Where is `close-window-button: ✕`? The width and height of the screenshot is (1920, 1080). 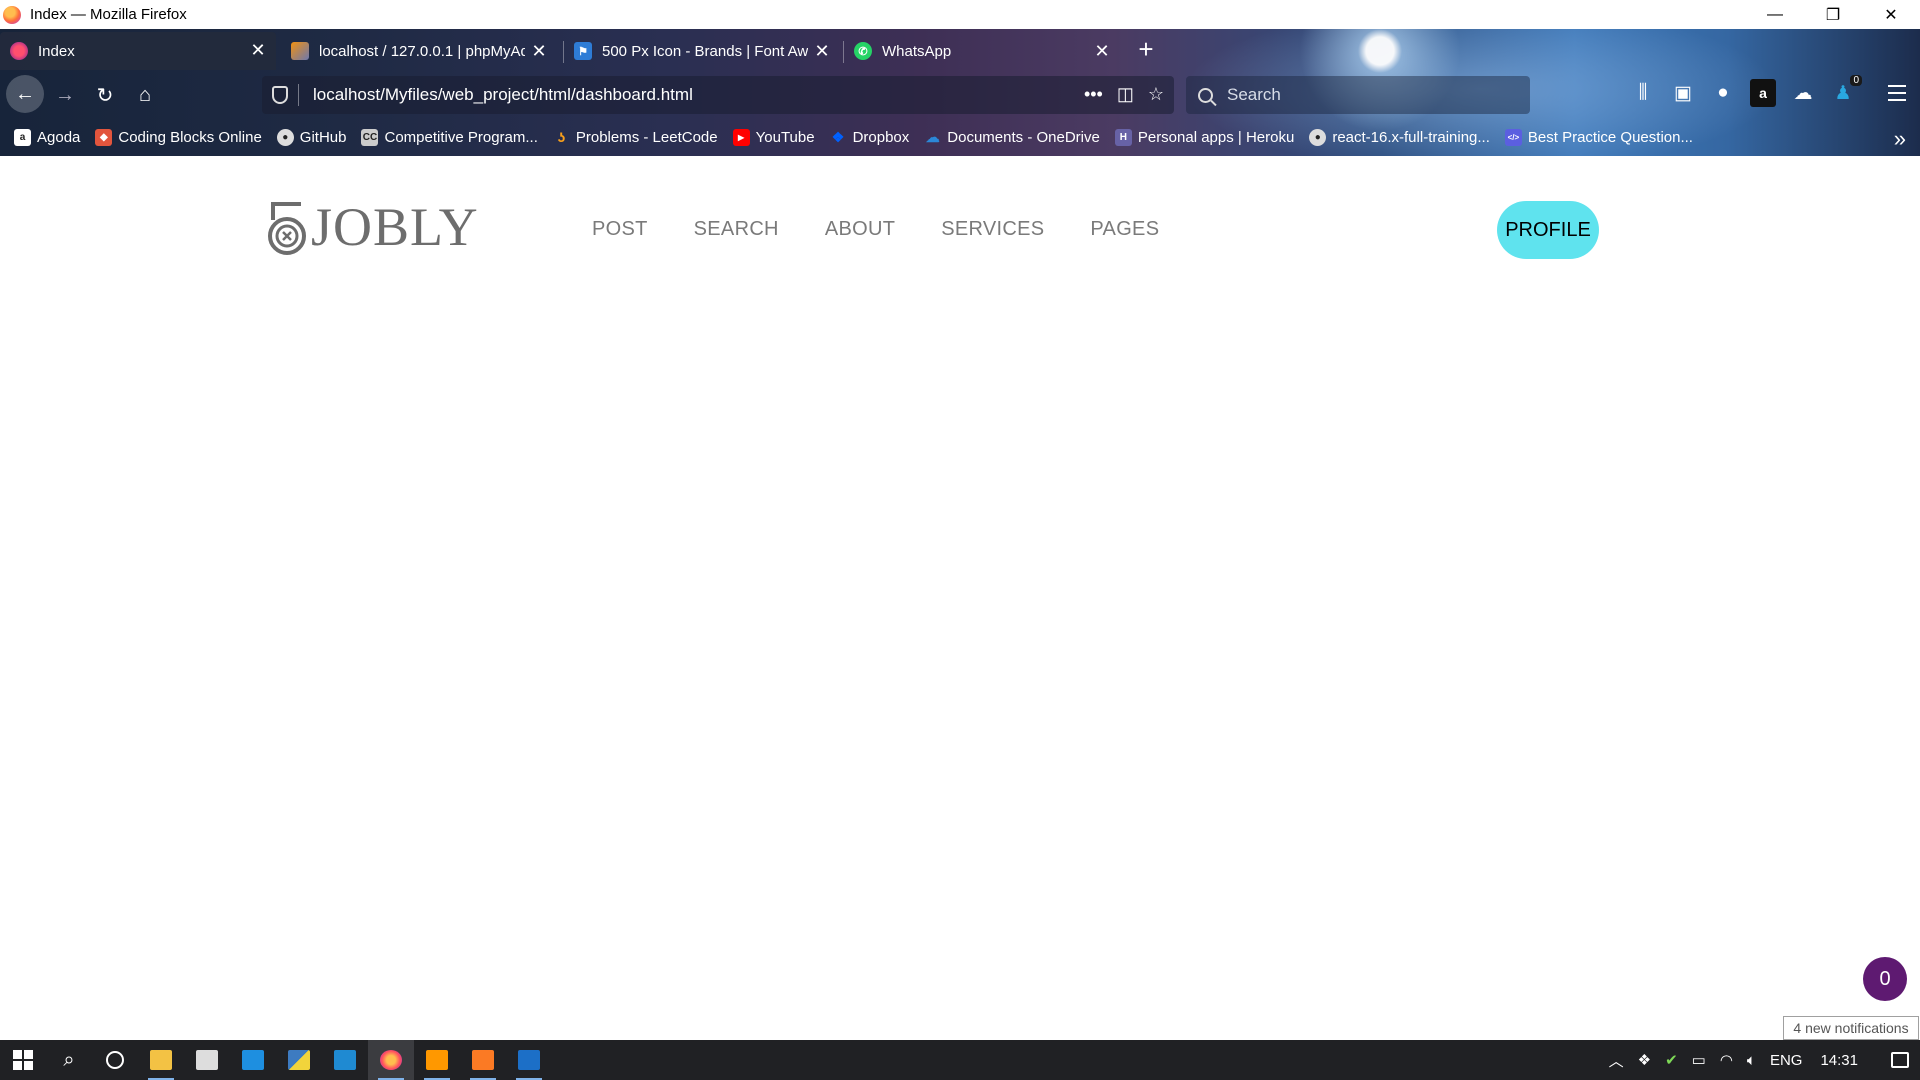 close-window-button: ✕ is located at coordinates (1891, 14).